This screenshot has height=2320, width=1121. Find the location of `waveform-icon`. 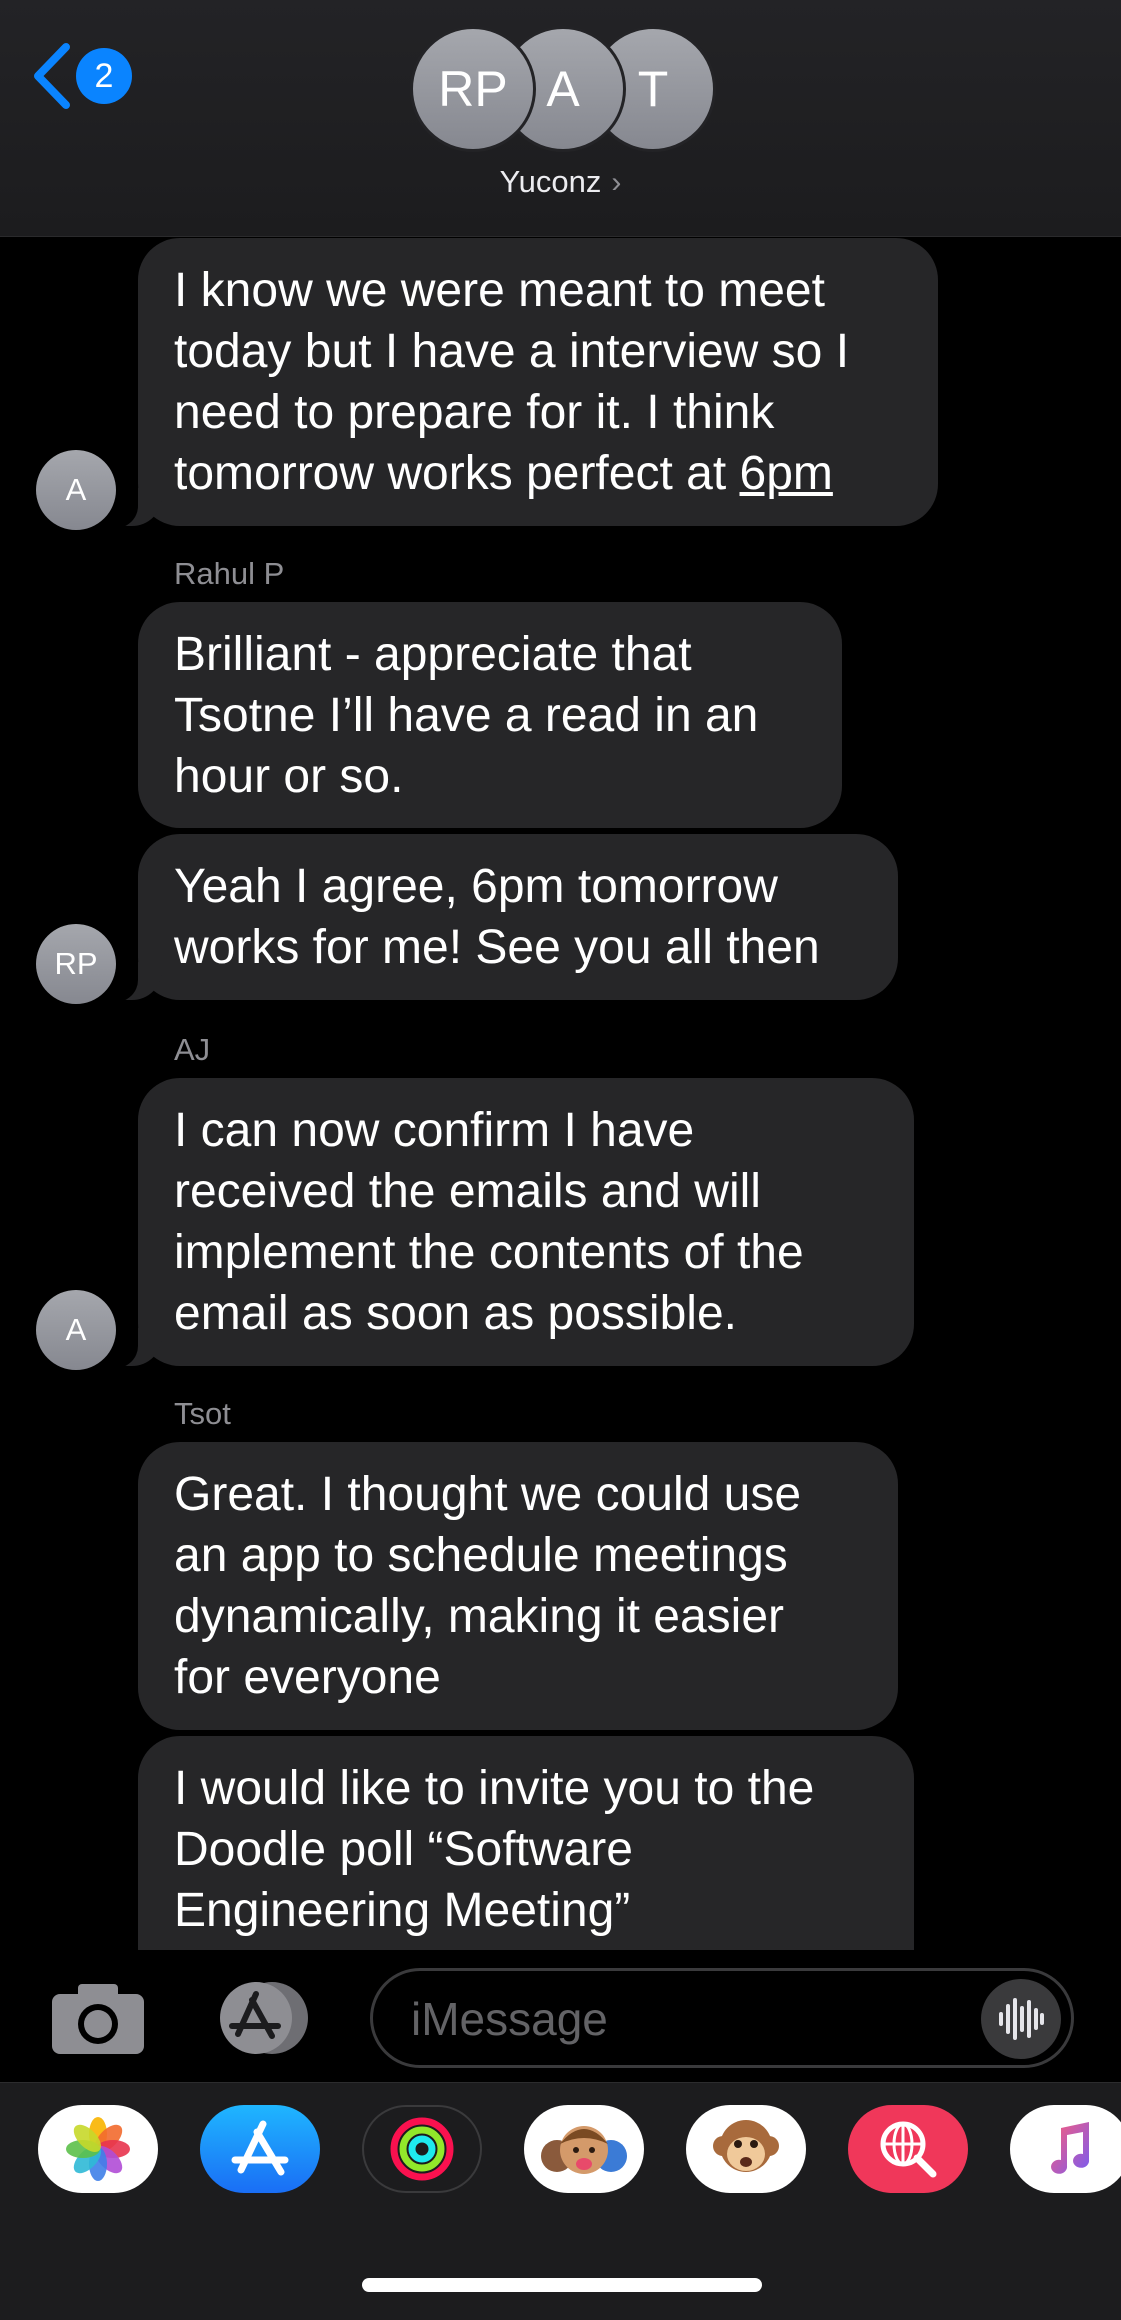

waveform-icon is located at coordinates (1021, 2019).